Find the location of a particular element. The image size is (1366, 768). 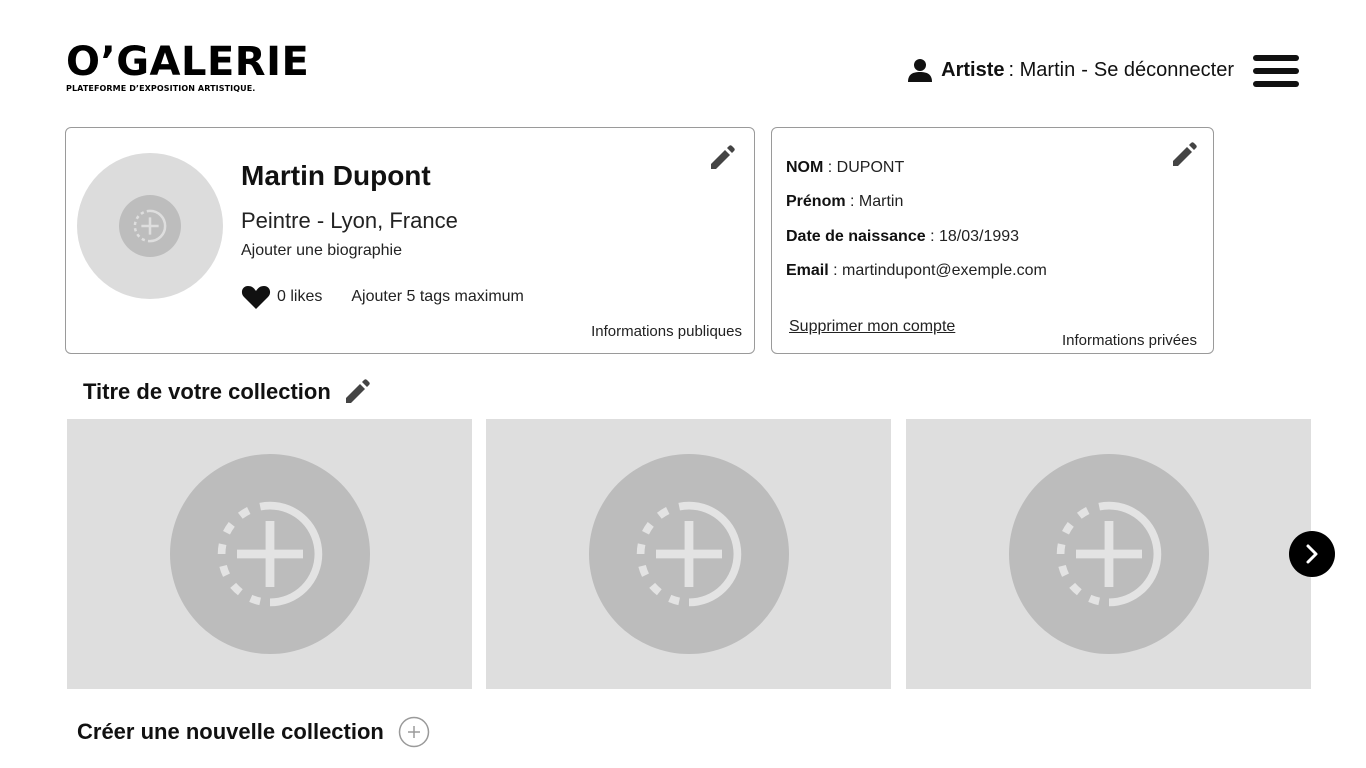

user-role: Artiste is located at coordinates (973, 69).